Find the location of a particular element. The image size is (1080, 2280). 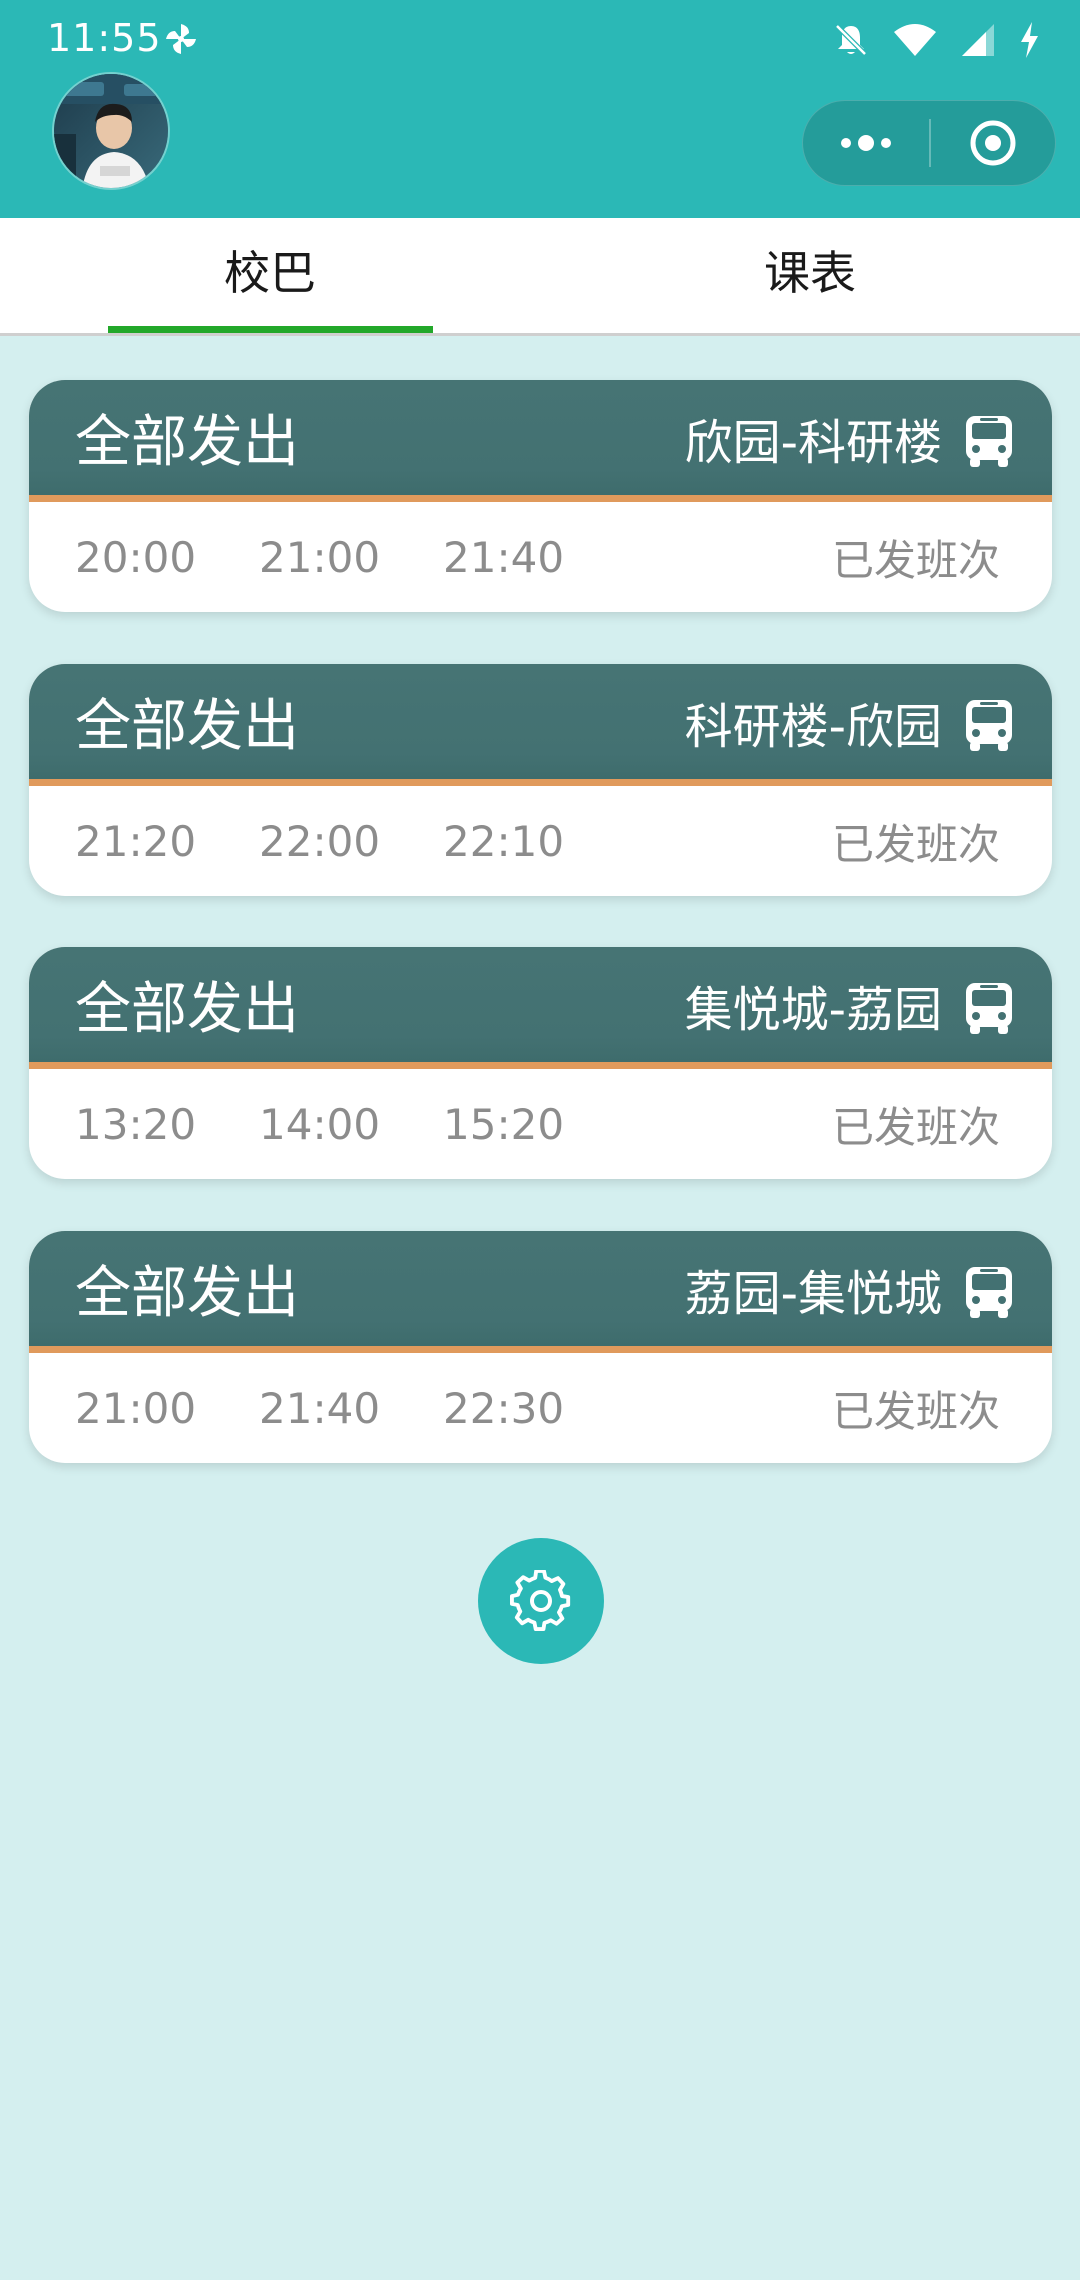

settings-button is located at coordinates (541, 1601).